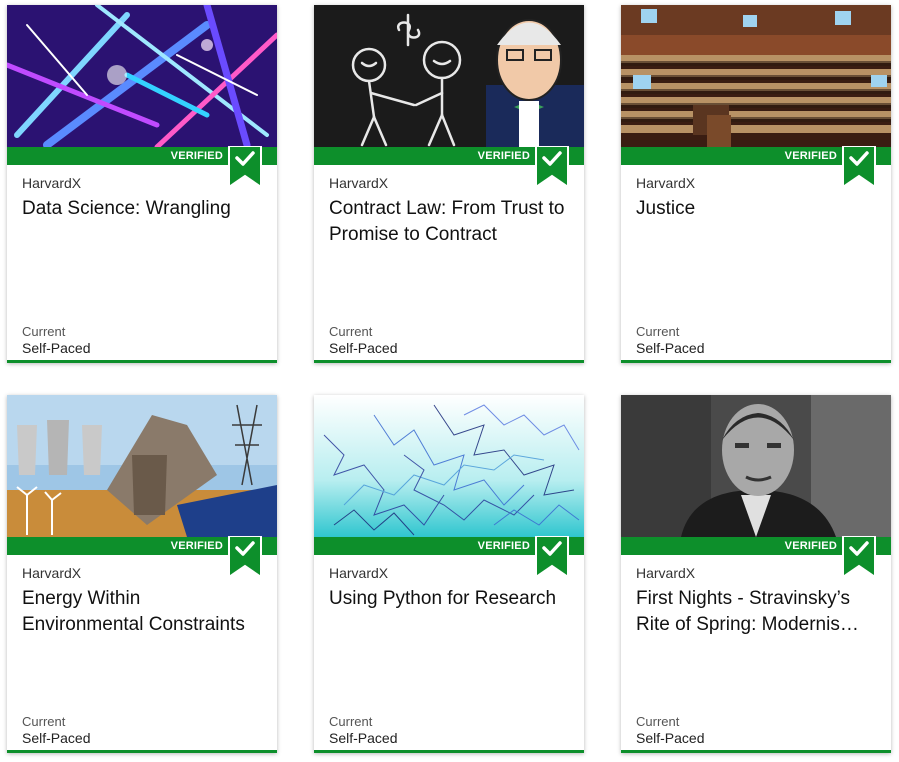 The width and height of the screenshot is (899, 762). What do you see at coordinates (756, 76) in the screenshot?
I see `justice-lecture-hall-image` at bounding box center [756, 76].